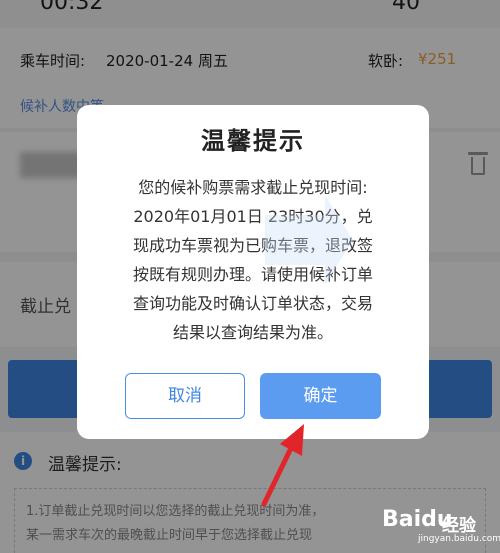 This screenshot has width=500, height=553. What do you see at coordinates (253, 216) in the screenshot?
I see `dialog-message-line: 2020年01月01日 23时30分，兑` at bounding box center [253, 216].